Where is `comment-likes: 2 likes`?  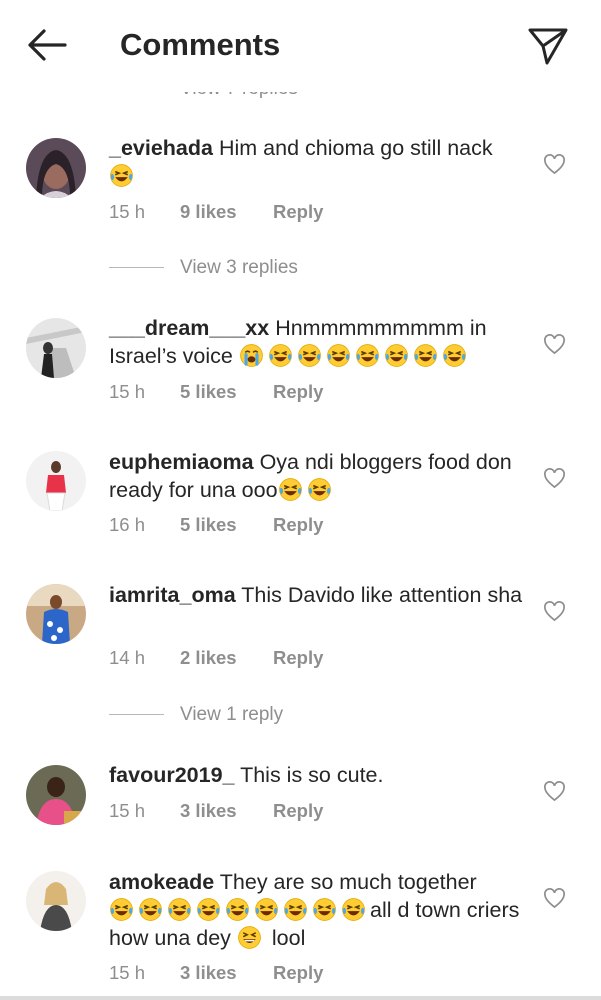 comment-likes: 2 likes is located at coordinates (208, 658).